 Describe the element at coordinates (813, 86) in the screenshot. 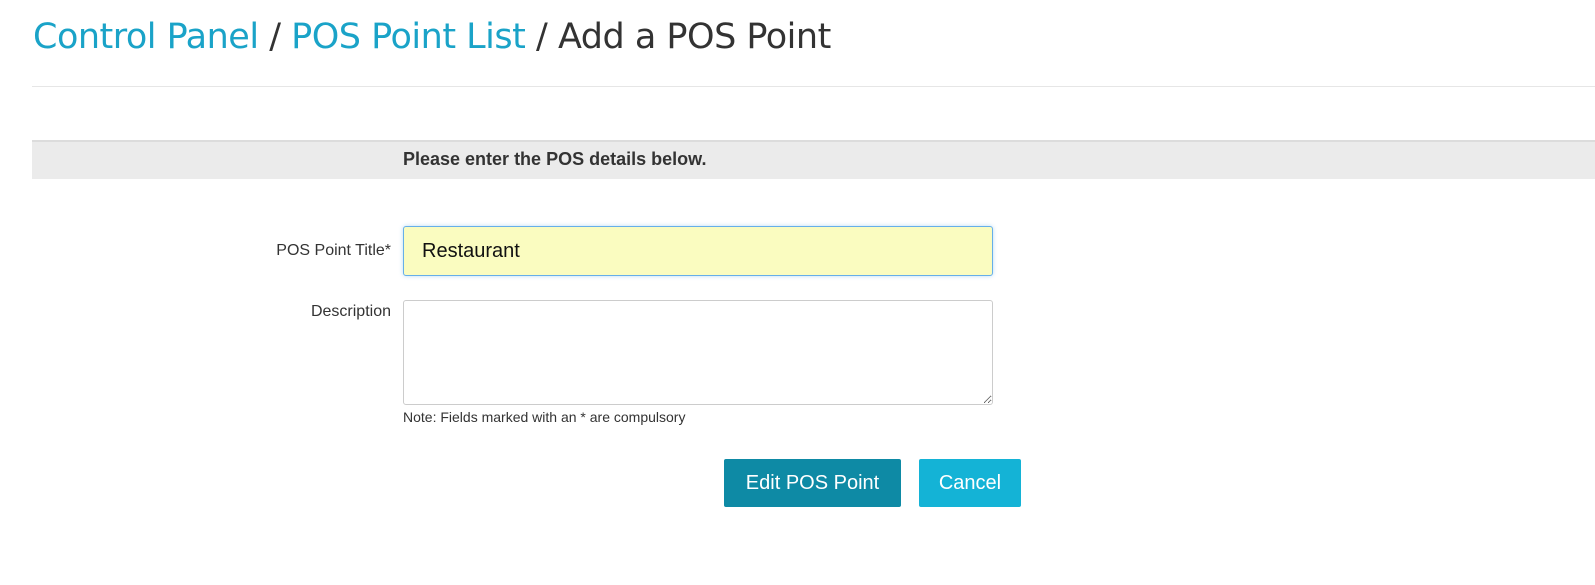

I see `header-divider` at that location.